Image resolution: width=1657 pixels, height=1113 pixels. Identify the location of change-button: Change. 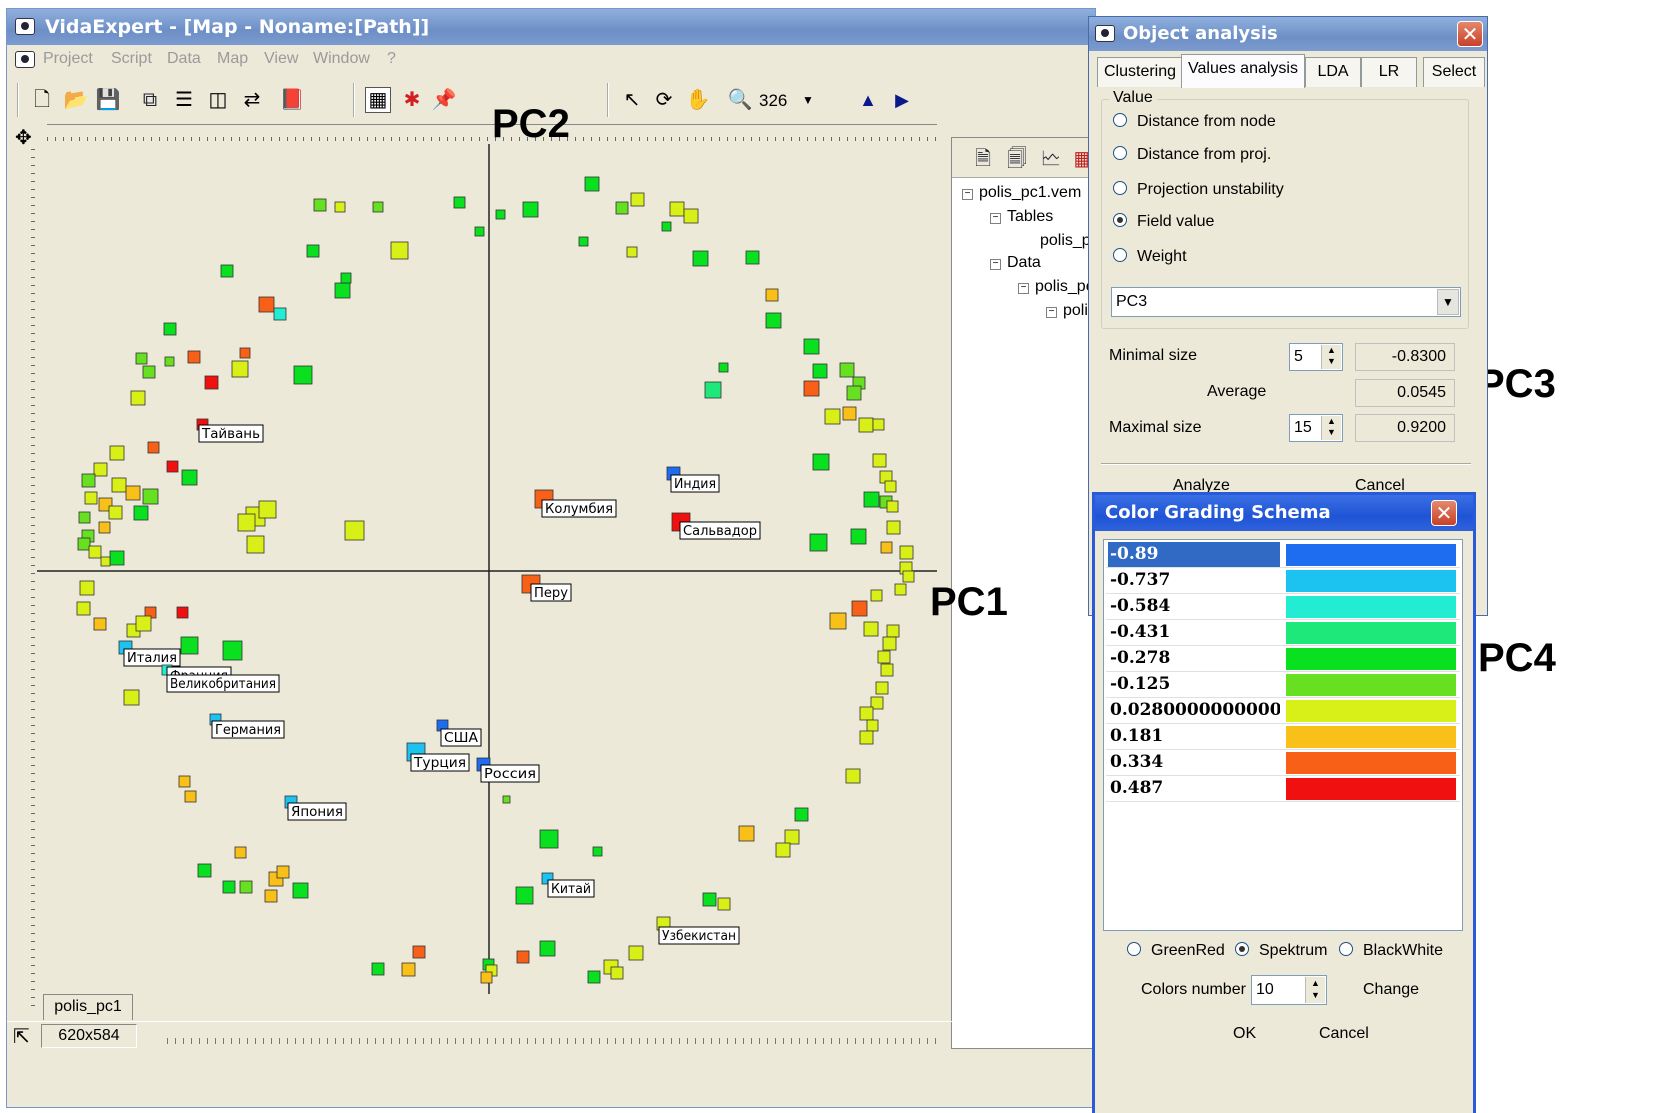
(1391, 990).